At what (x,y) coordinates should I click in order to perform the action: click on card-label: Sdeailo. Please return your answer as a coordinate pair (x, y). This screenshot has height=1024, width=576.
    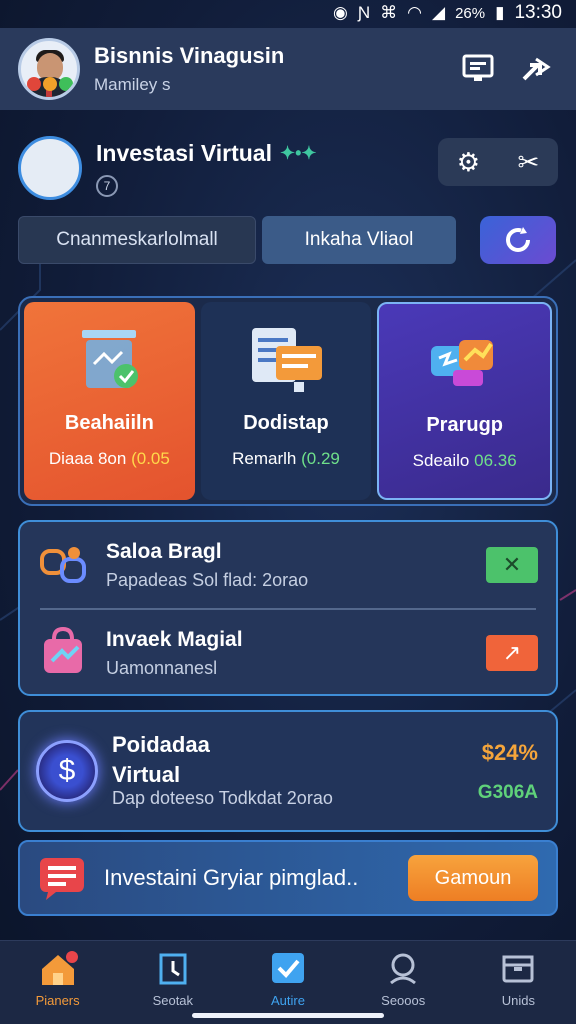
    Looking at the image, I should click on (441, 460).